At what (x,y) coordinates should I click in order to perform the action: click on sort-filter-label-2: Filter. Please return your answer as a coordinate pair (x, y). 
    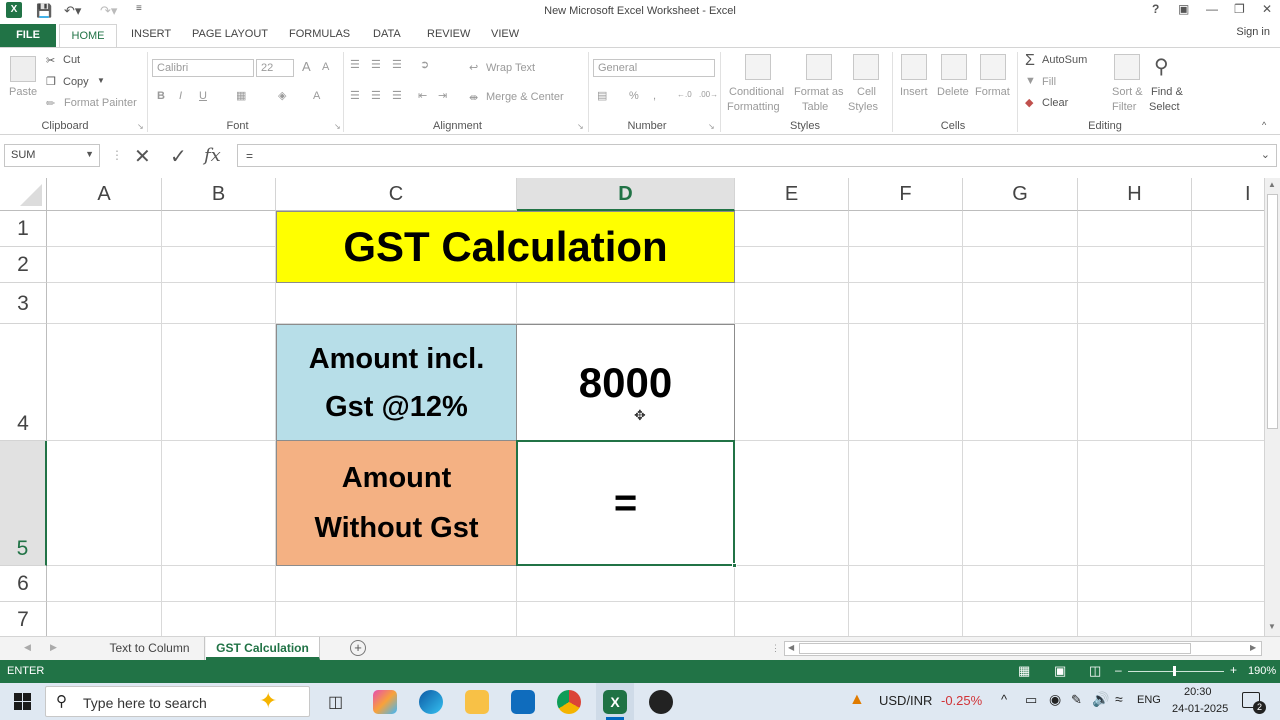
    Looking at the image, I should click on (1124, 107).